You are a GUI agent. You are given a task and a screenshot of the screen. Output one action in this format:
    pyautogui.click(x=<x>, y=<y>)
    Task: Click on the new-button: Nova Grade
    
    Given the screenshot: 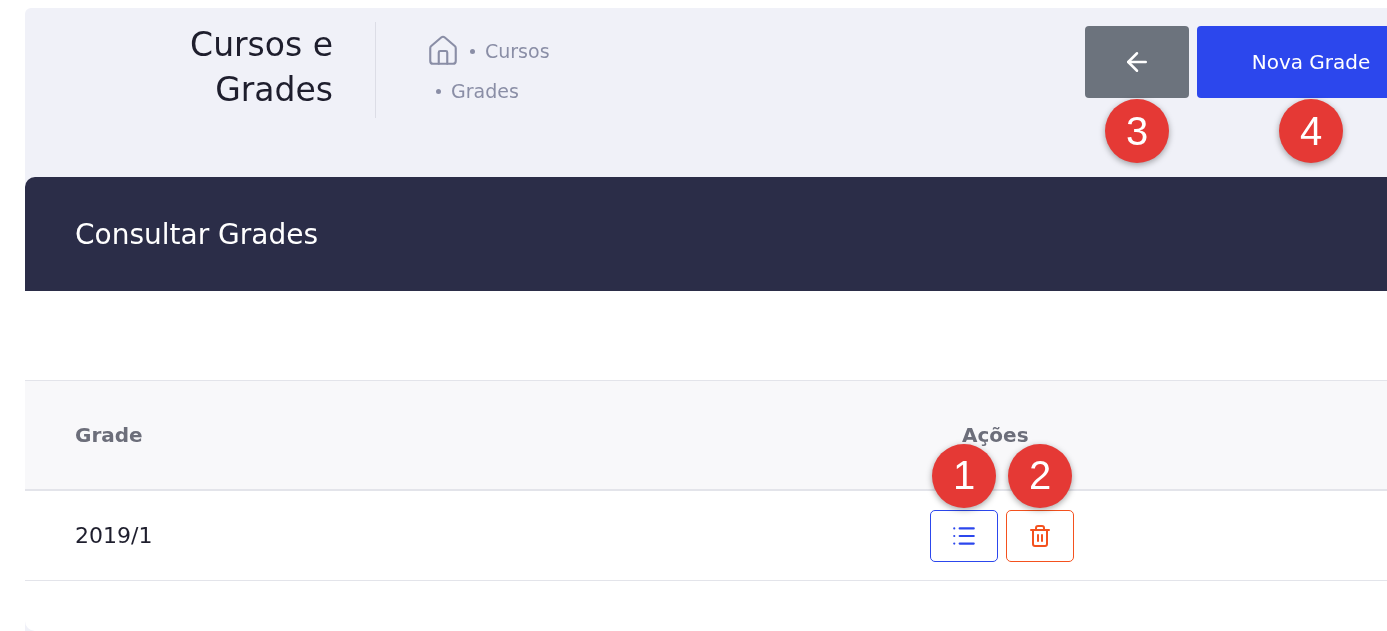 What is the action you would take?
    pyautogui.click(x=1292, y=62)
    